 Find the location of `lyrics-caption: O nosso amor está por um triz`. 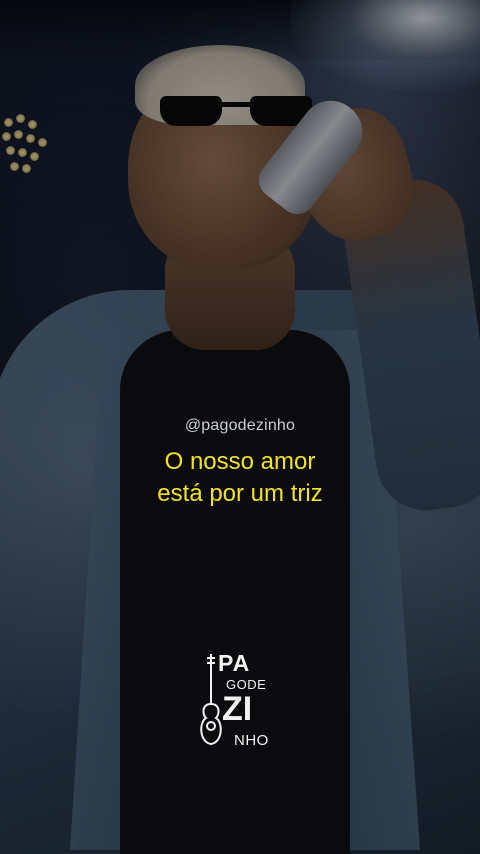

lyrics-caption: O nosso amor está por um triz is located at coordinates (240, 478).